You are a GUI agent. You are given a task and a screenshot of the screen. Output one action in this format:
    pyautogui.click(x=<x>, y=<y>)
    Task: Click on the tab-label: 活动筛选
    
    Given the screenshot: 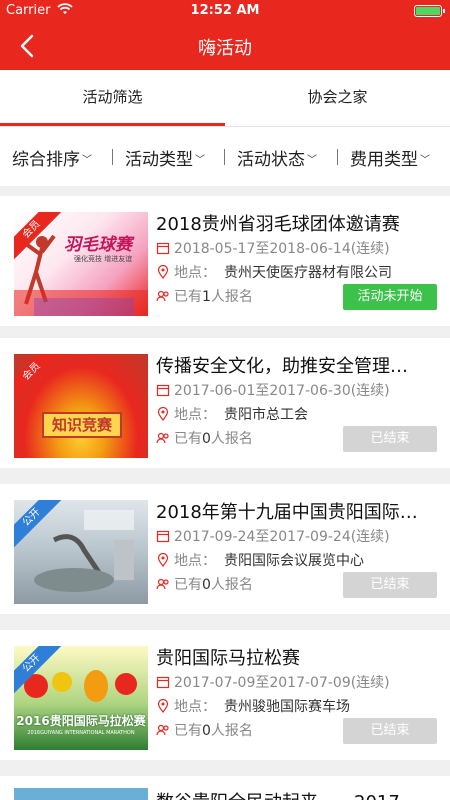 What is the action you would take?
    pyautogui.click(x=112, y=97)
    